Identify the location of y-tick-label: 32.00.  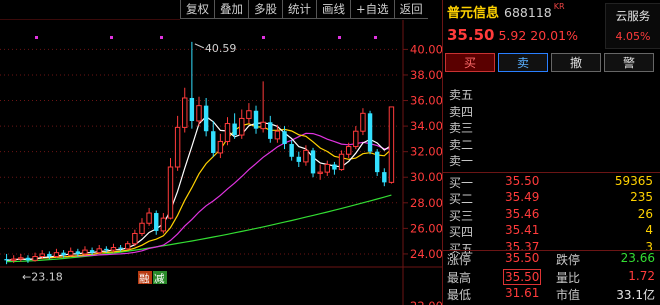
(426, 152).